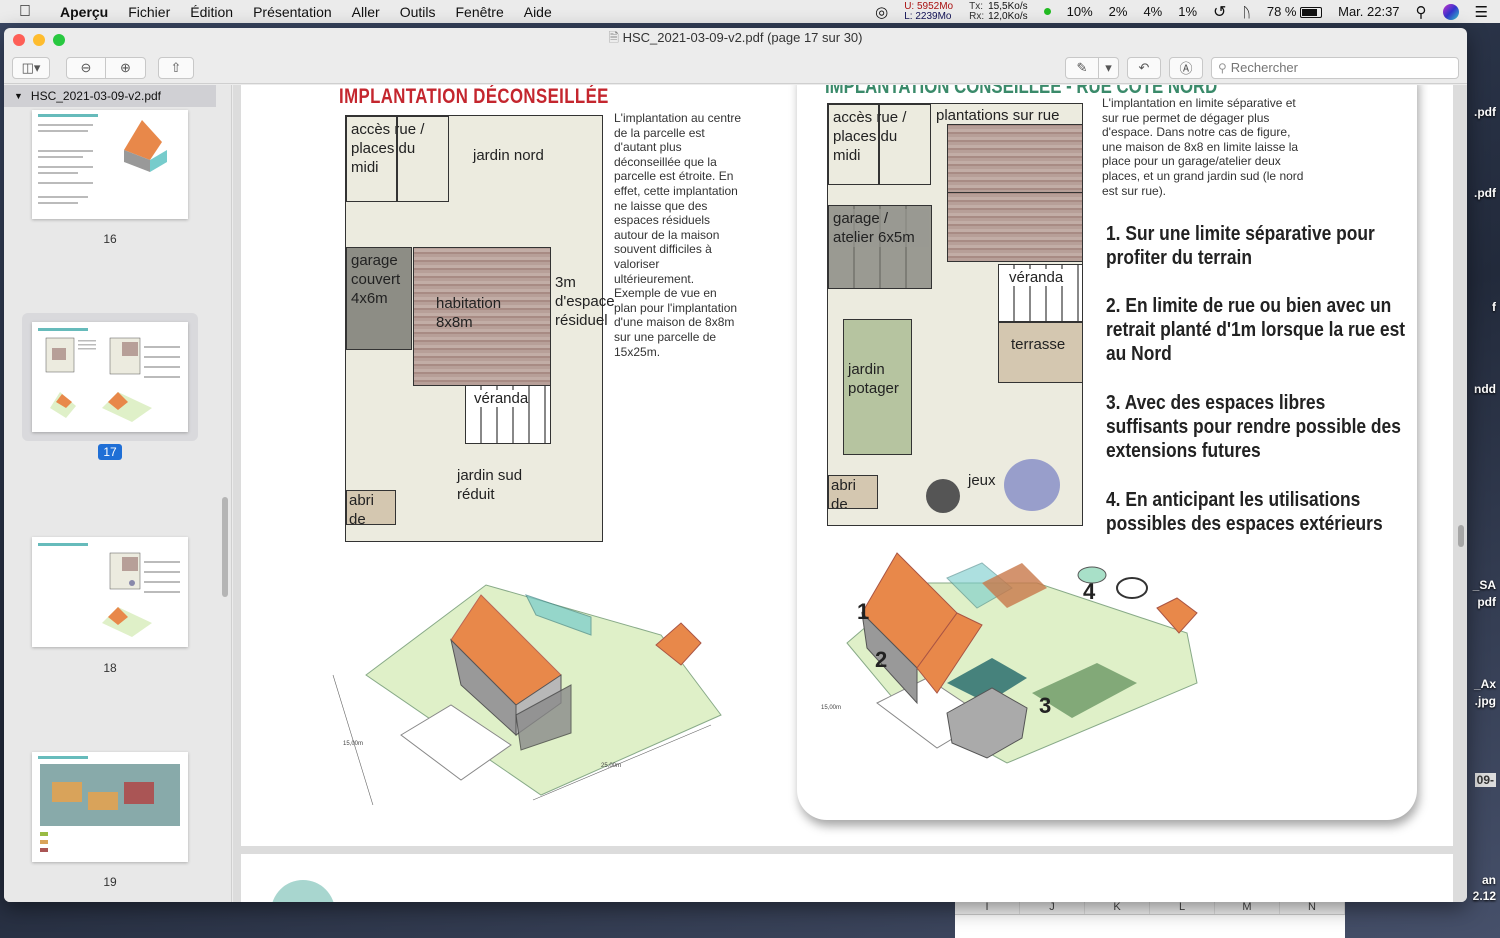 The image size is (1500, 938). I want to click on creative-cloud-icon: ◎, so click(881, 12).